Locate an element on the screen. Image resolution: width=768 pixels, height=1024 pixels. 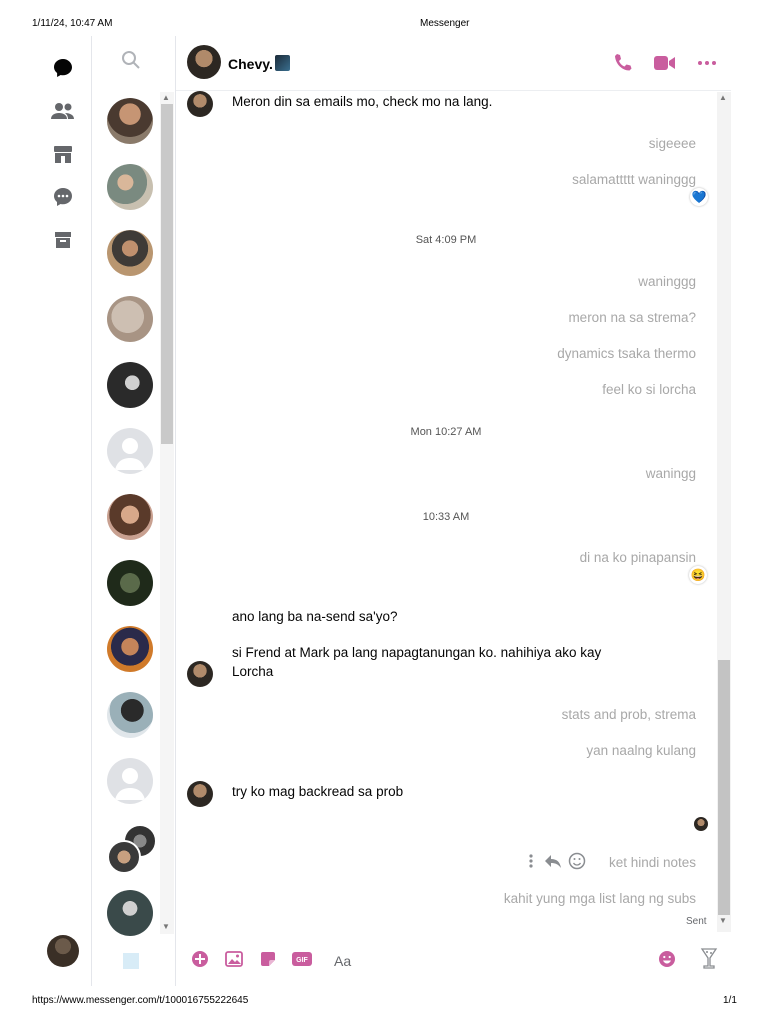
profile-avatar is located at coordinates (63, 951).